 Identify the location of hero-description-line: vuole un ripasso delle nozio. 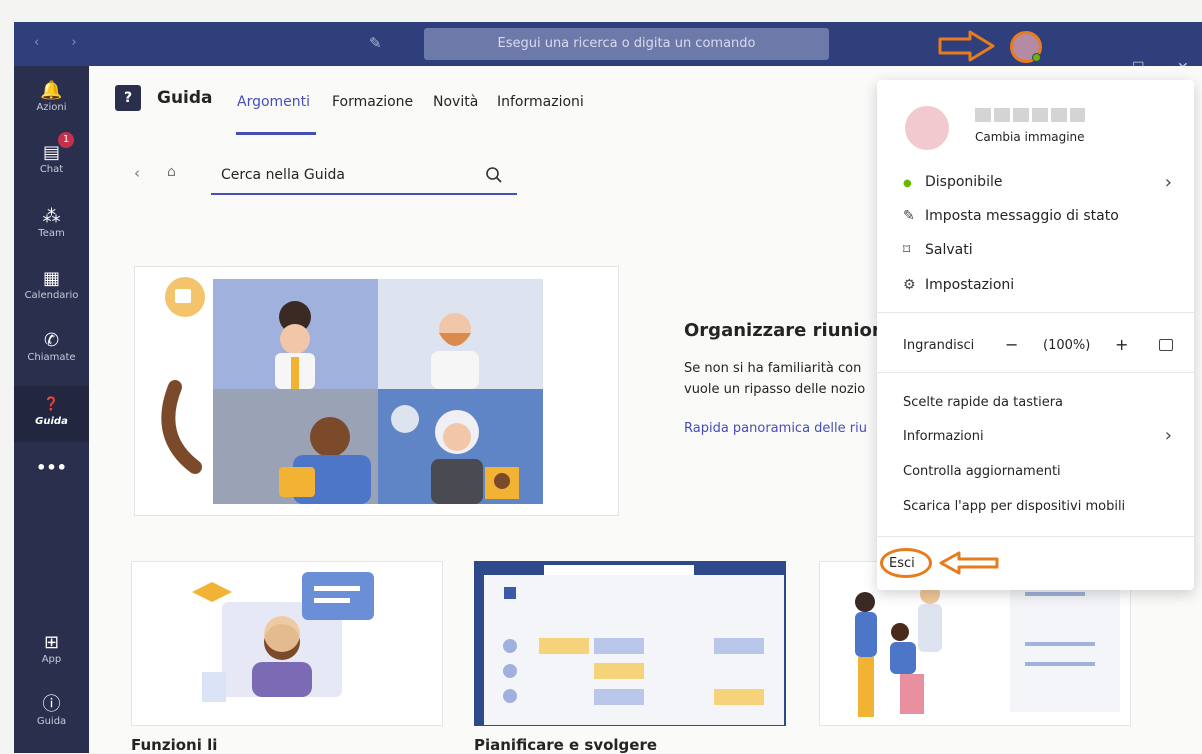
(775, 389).